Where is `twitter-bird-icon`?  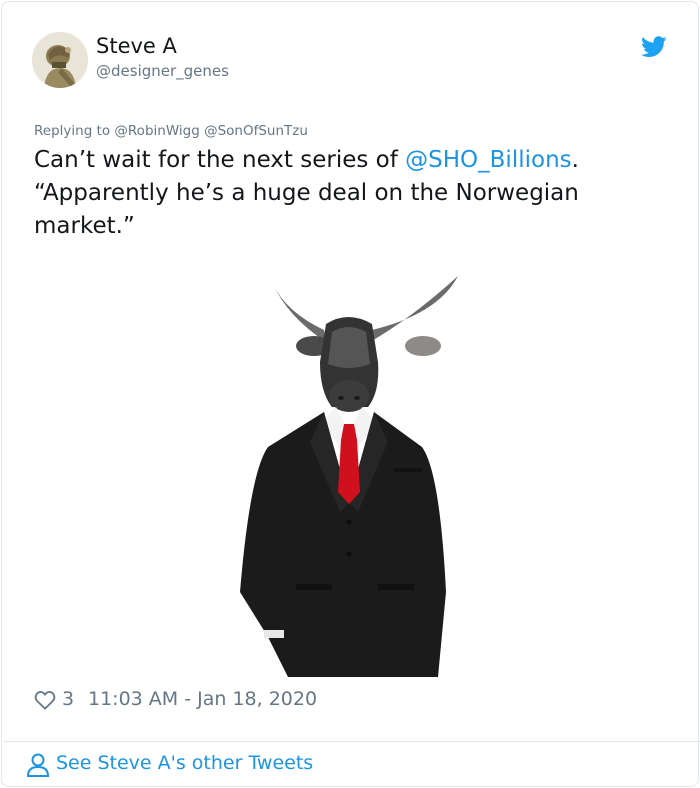
twitter-bird-icon is located at coordinates (654, 47).